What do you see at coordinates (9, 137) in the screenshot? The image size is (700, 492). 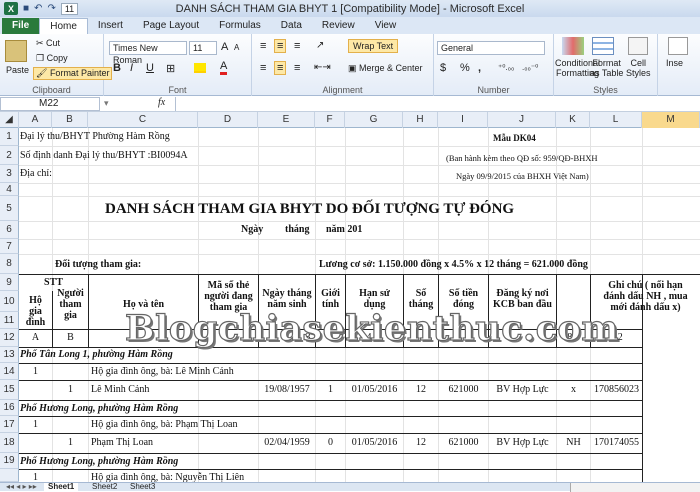 I see `row-header-1: 1` at bounding box center [9, 137].